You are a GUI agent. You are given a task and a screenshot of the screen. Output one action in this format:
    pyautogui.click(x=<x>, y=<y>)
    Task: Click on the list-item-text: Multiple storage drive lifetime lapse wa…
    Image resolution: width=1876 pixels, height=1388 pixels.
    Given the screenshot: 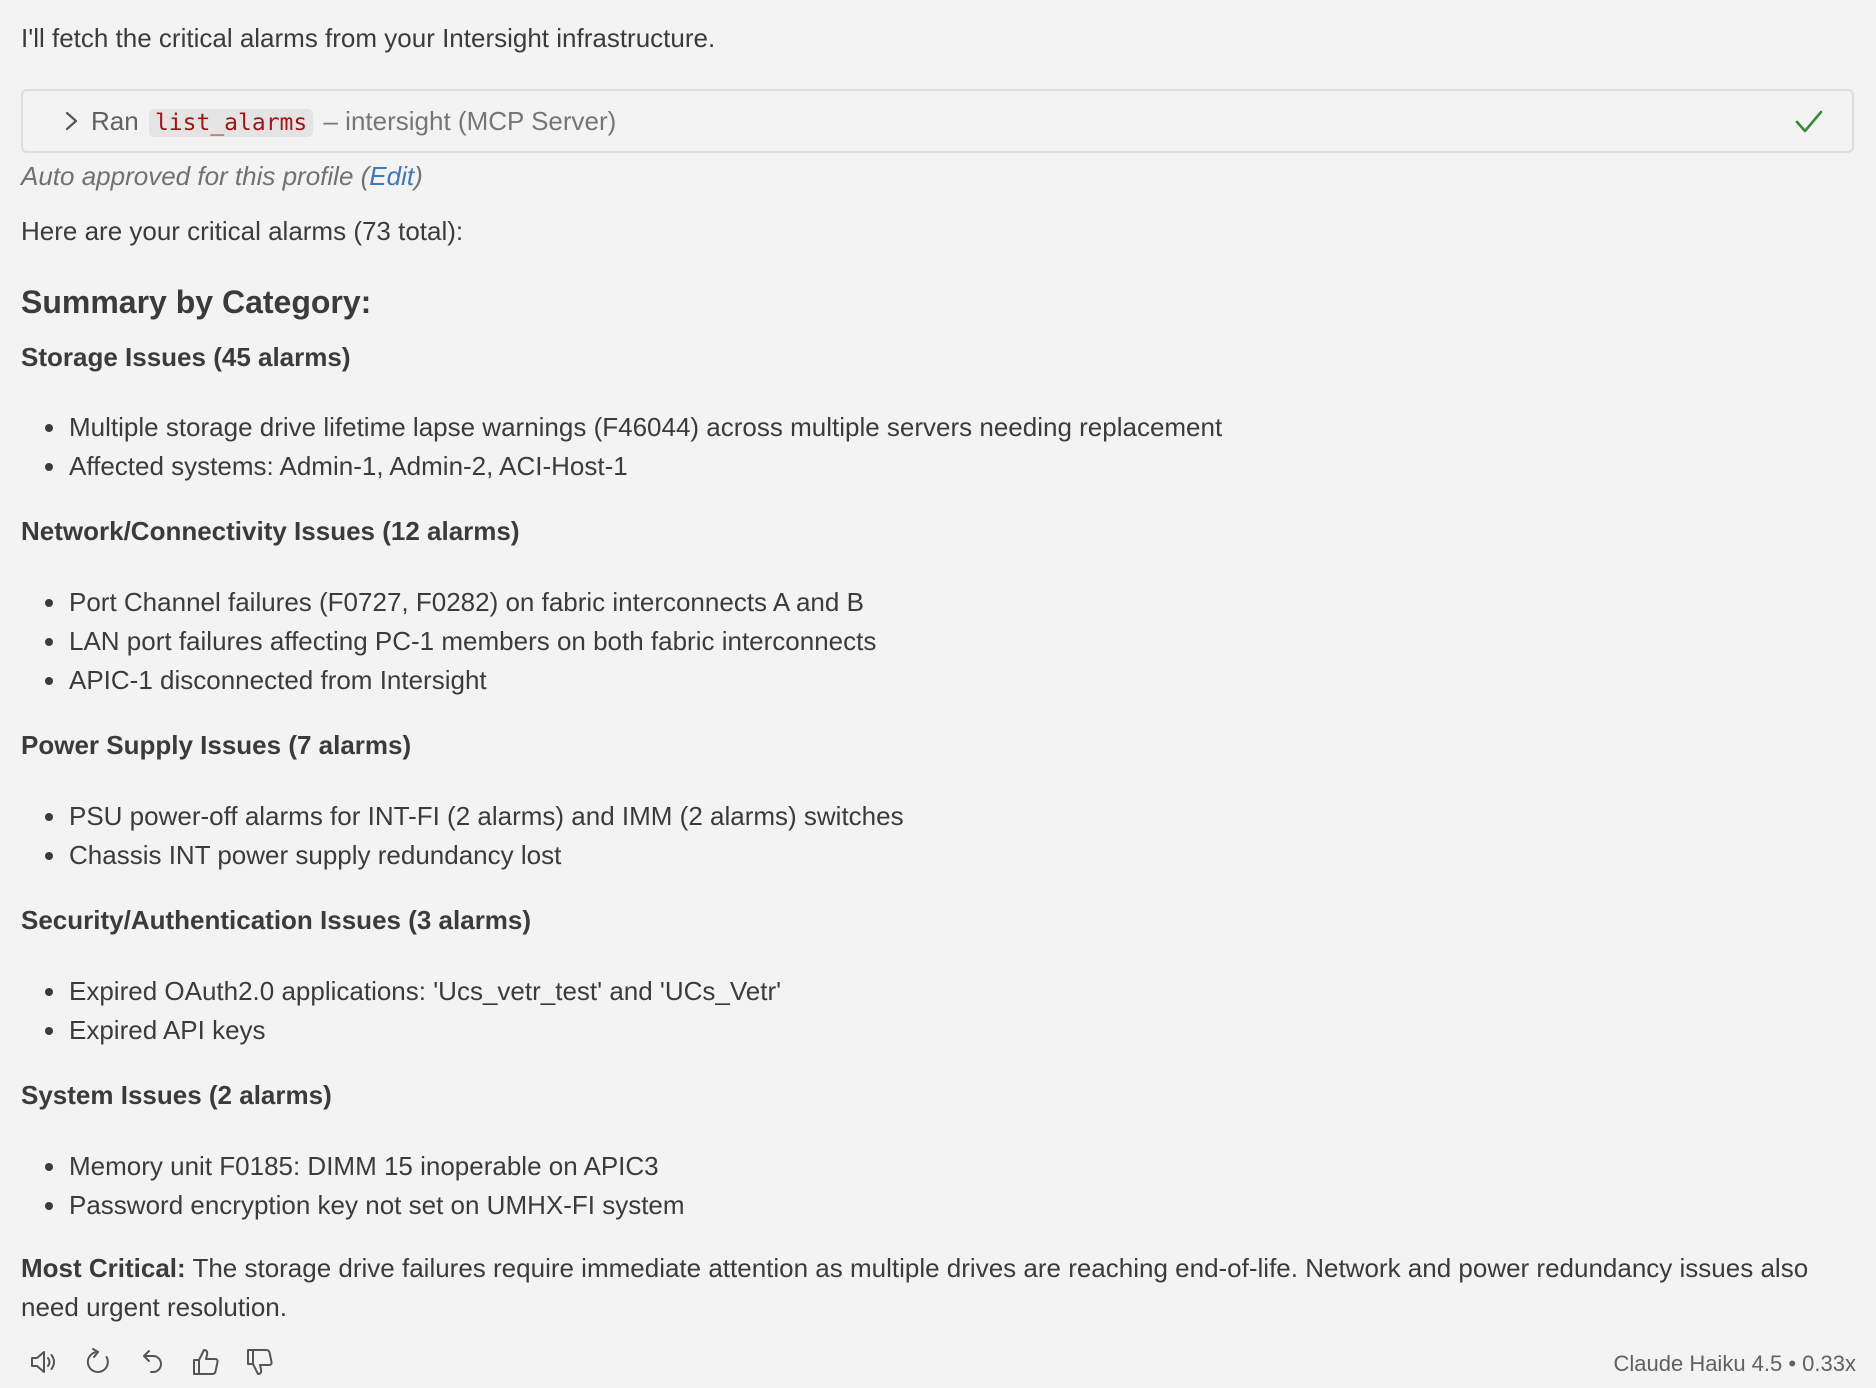 What is the action you would take?
    pyautogui.click(x=646, y=427)
    